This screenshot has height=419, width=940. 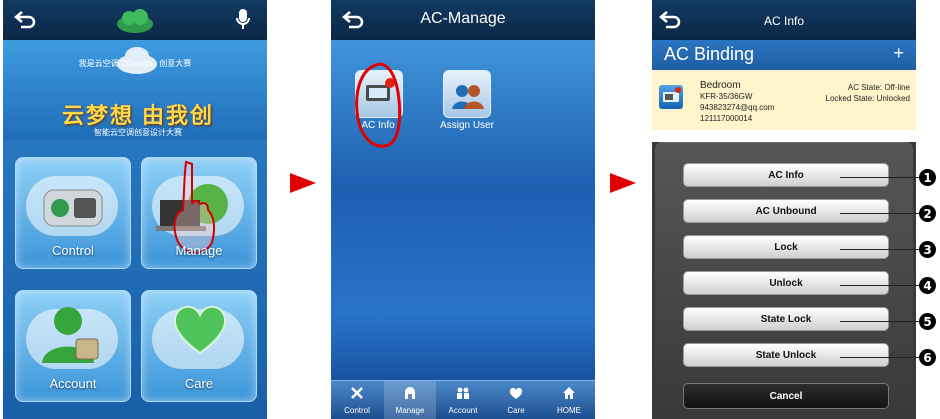 What do you see at coordinates (898, 53) in the screenshot?
I see `add-binding-button: +` at bounding box center [898, 53].